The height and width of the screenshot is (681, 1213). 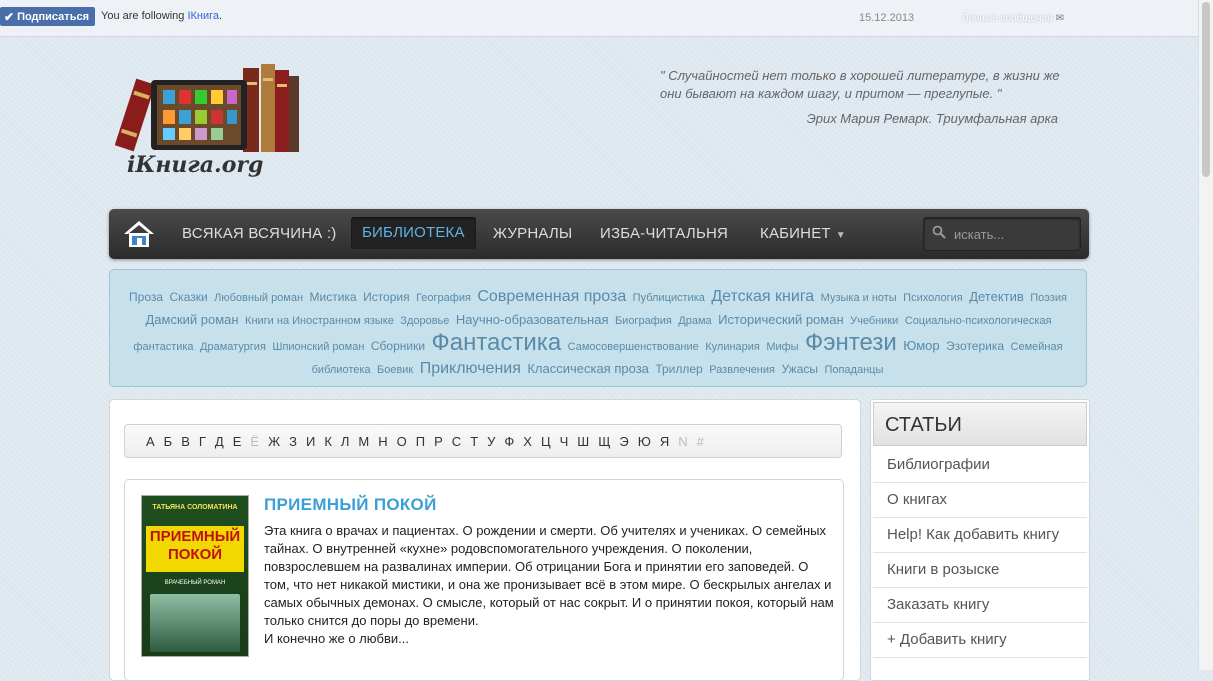 I want to click on alphabet-letter: У, so click(x=491, y=441).